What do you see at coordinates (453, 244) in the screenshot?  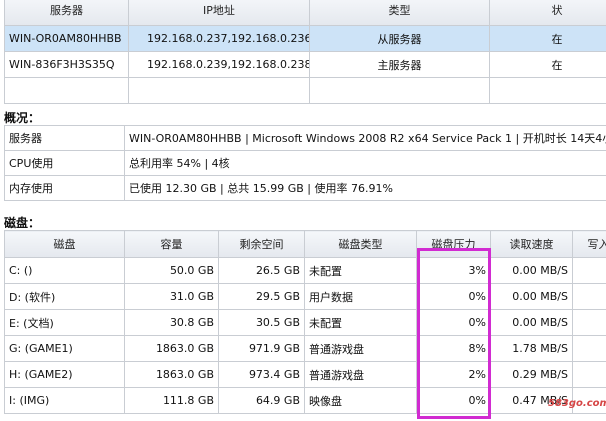 I see `col-header-pressure: 磁盘压力` at bounding box center [453, 244].